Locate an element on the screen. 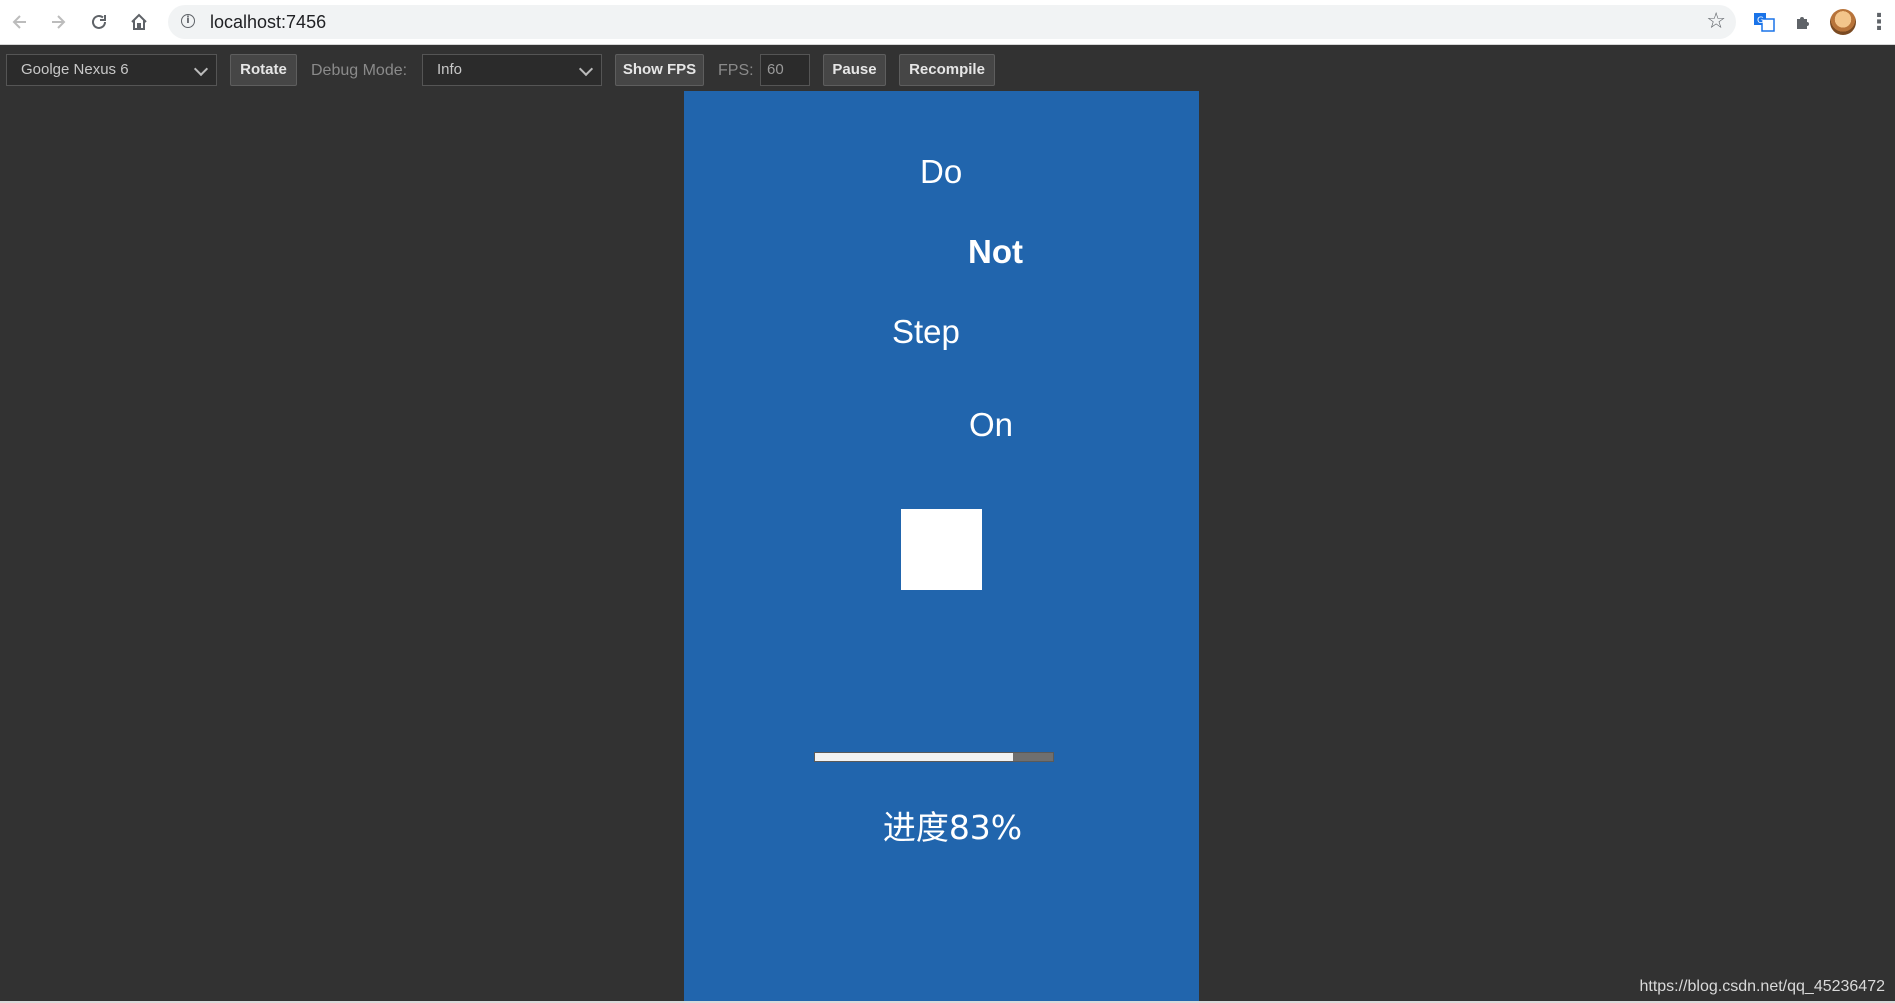  progress-bar is located at coordinates (934, 757).